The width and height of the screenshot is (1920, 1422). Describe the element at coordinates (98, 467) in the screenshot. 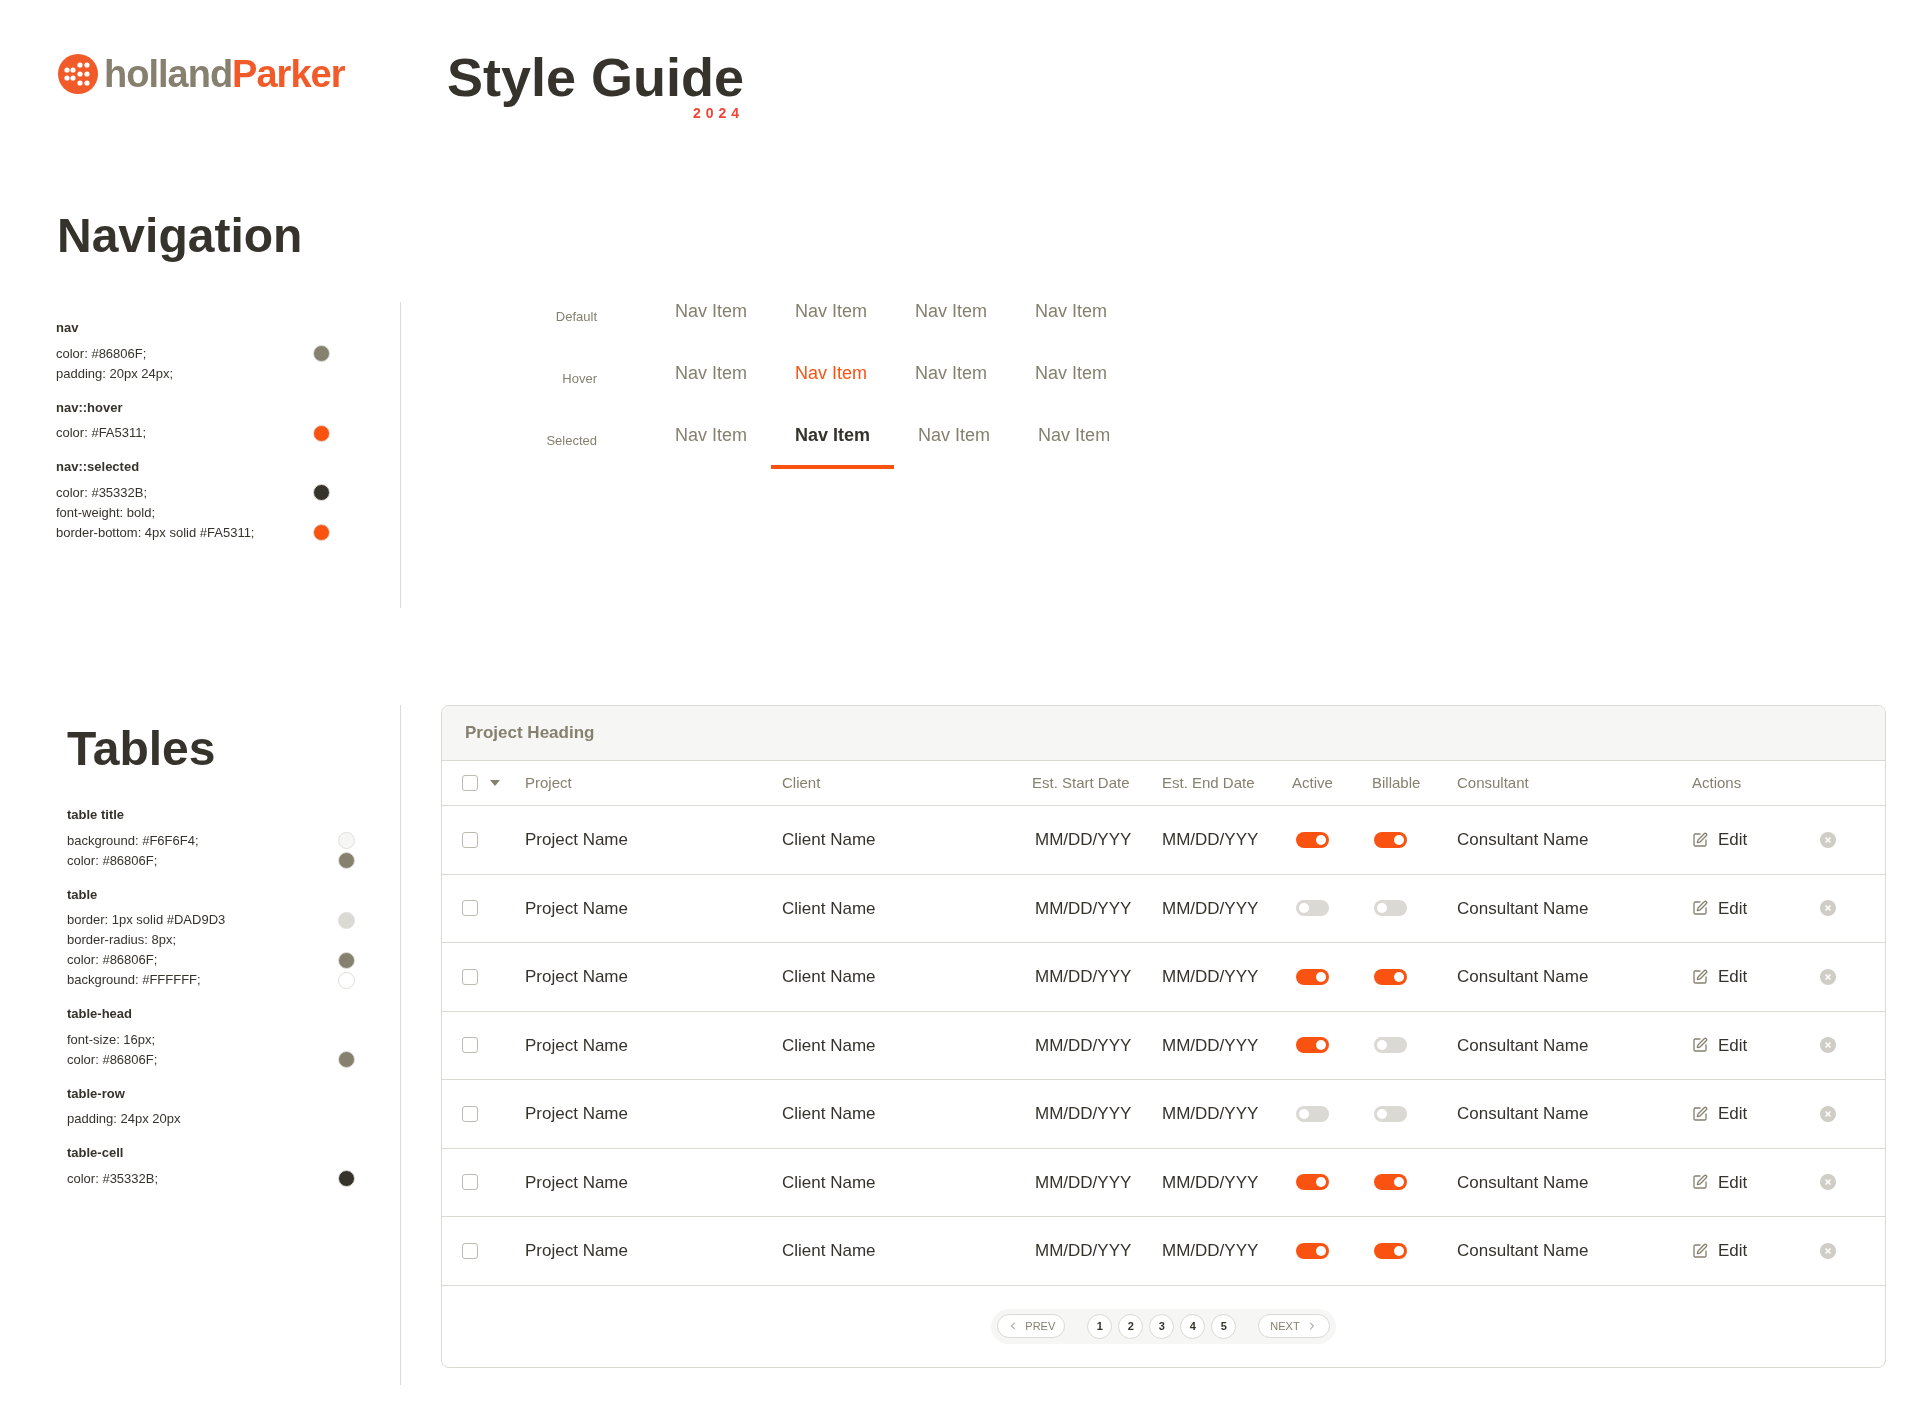

I see `spec-title: nav::selected` at that location.